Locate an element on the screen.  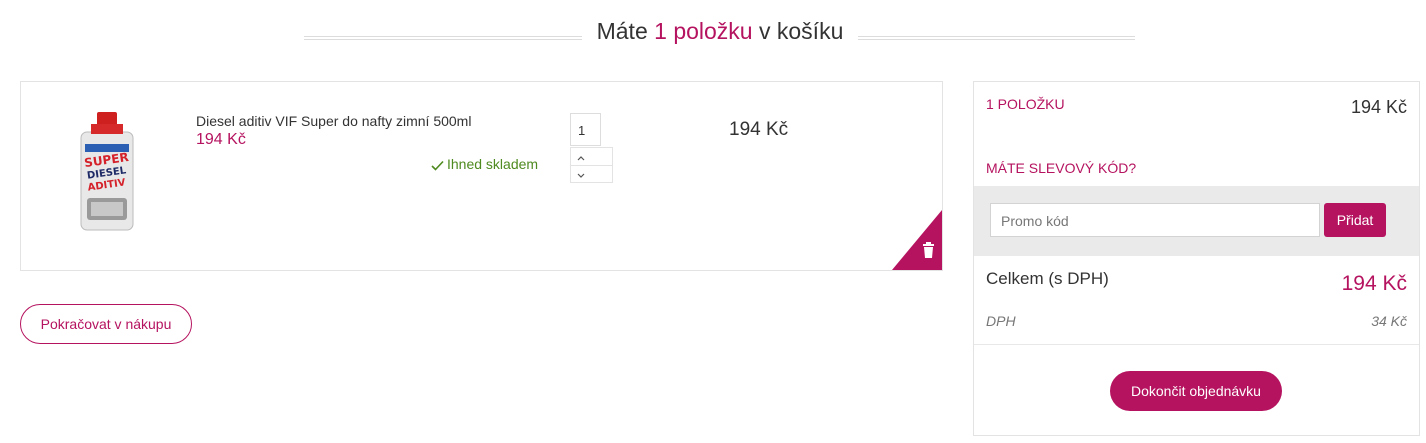
stock-status: Ihned skladem is located at coordinates (484, 164).